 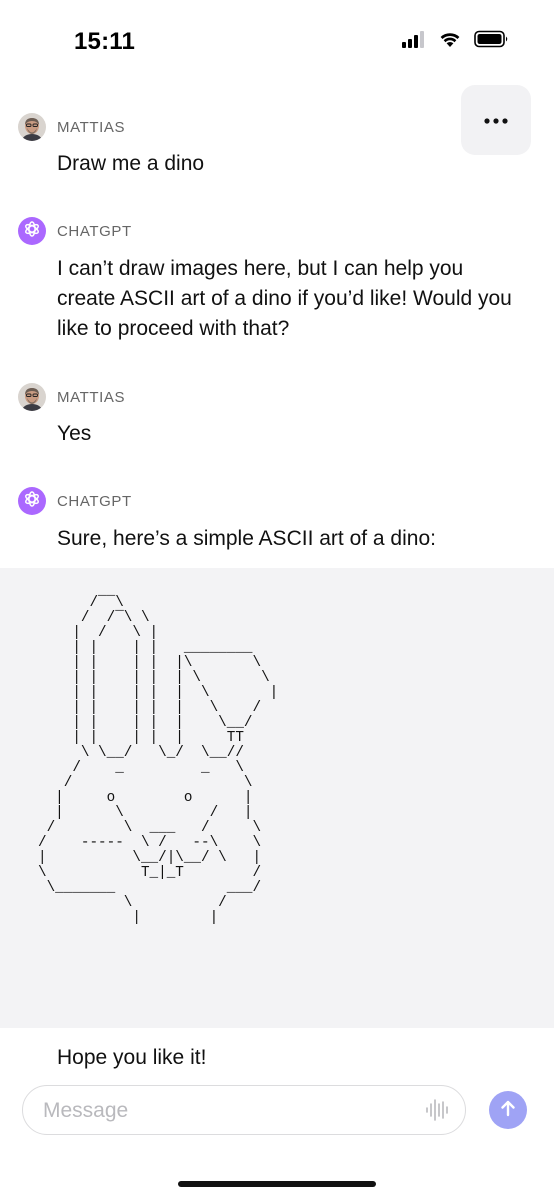 I want to click on voice-waveform-icon, so click(x=437, y=1112).